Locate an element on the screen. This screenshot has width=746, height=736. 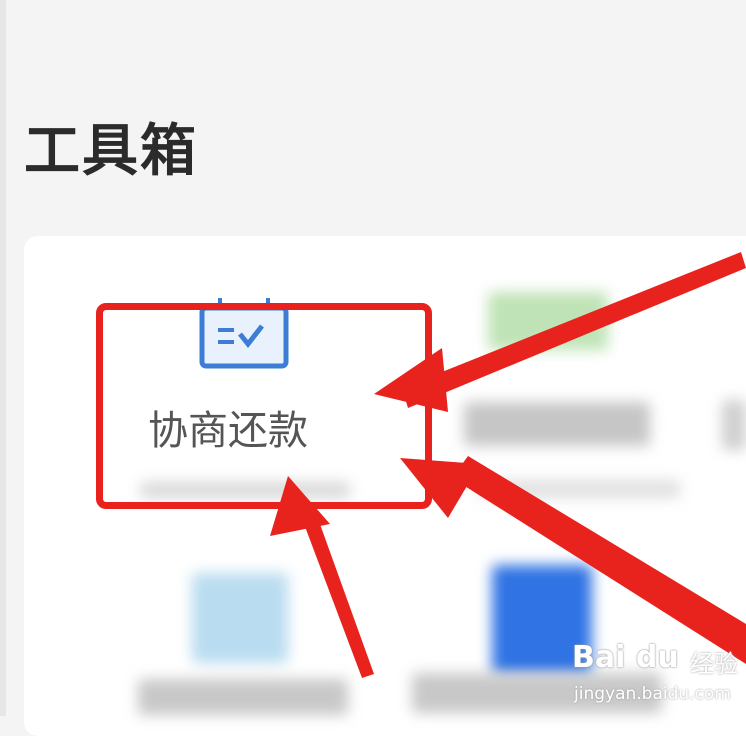
red-arrow-bottom is located at coordinates (336, 590).